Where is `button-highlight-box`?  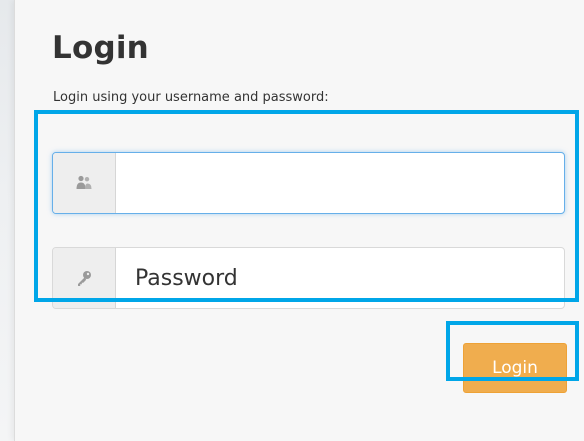 button-highlight-box is located at coordinates (512, 351).